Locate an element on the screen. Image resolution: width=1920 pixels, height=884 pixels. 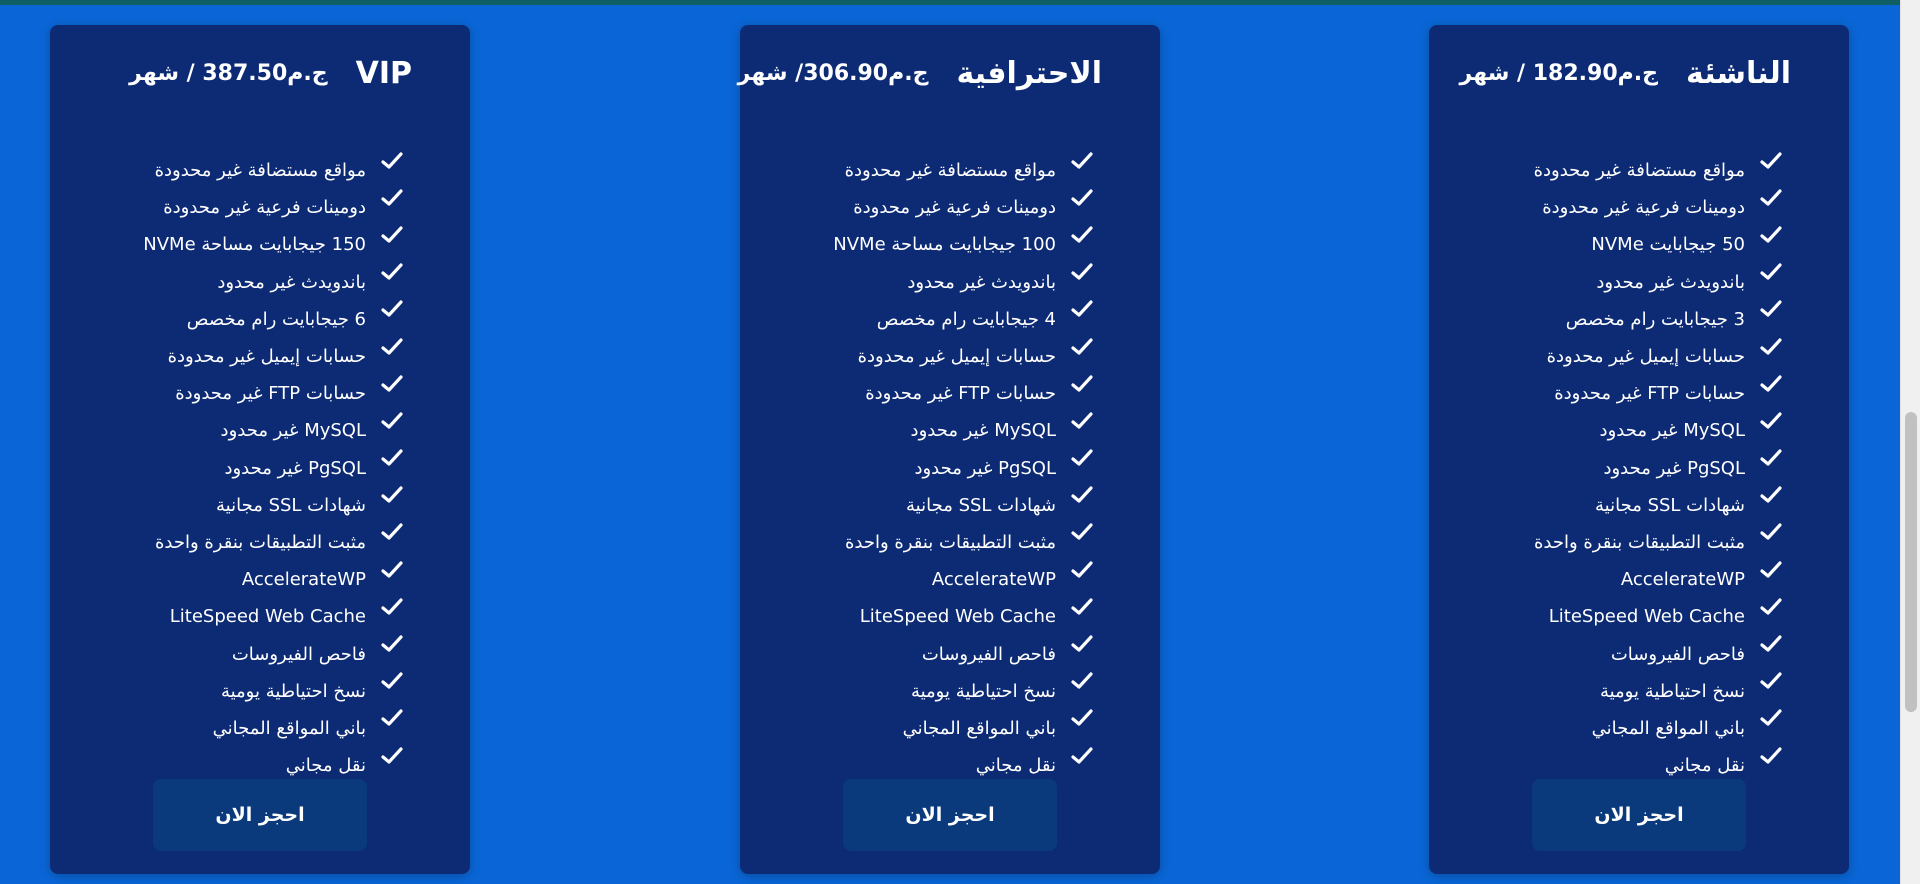
page-scrollbar is located at coordinates (1910, 442).